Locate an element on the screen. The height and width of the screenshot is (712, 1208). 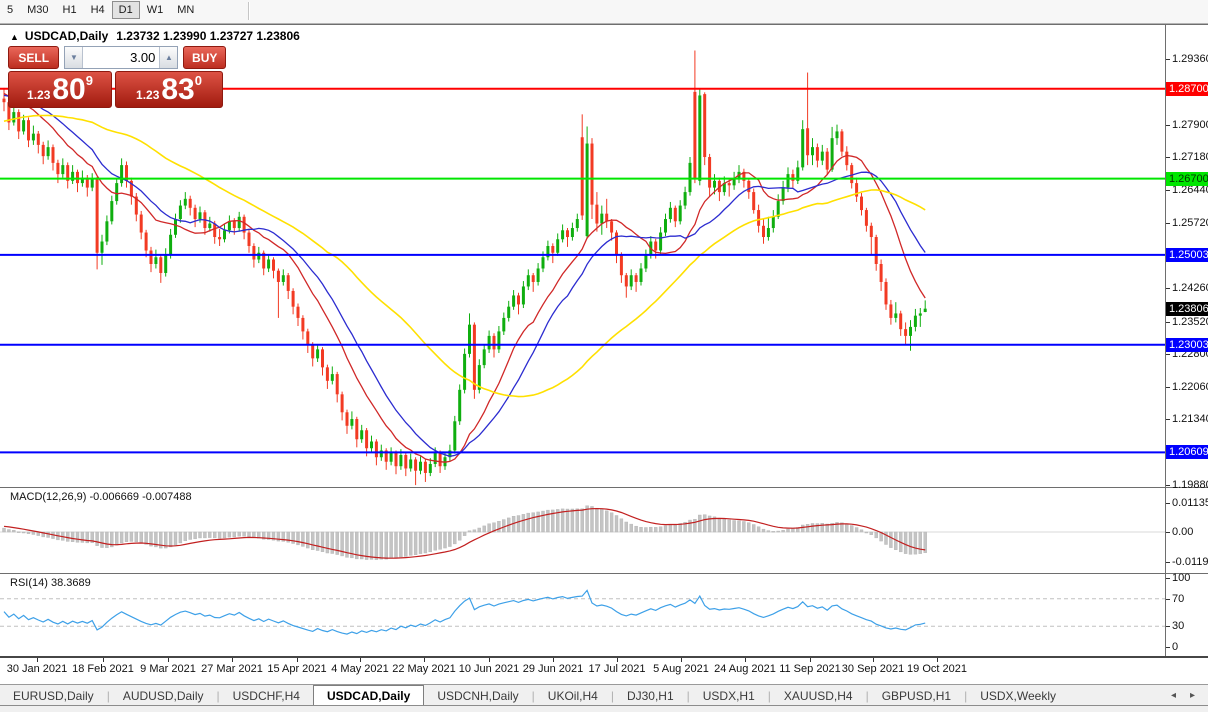
rsi-panel-separator is located at coordinates (604, 573).